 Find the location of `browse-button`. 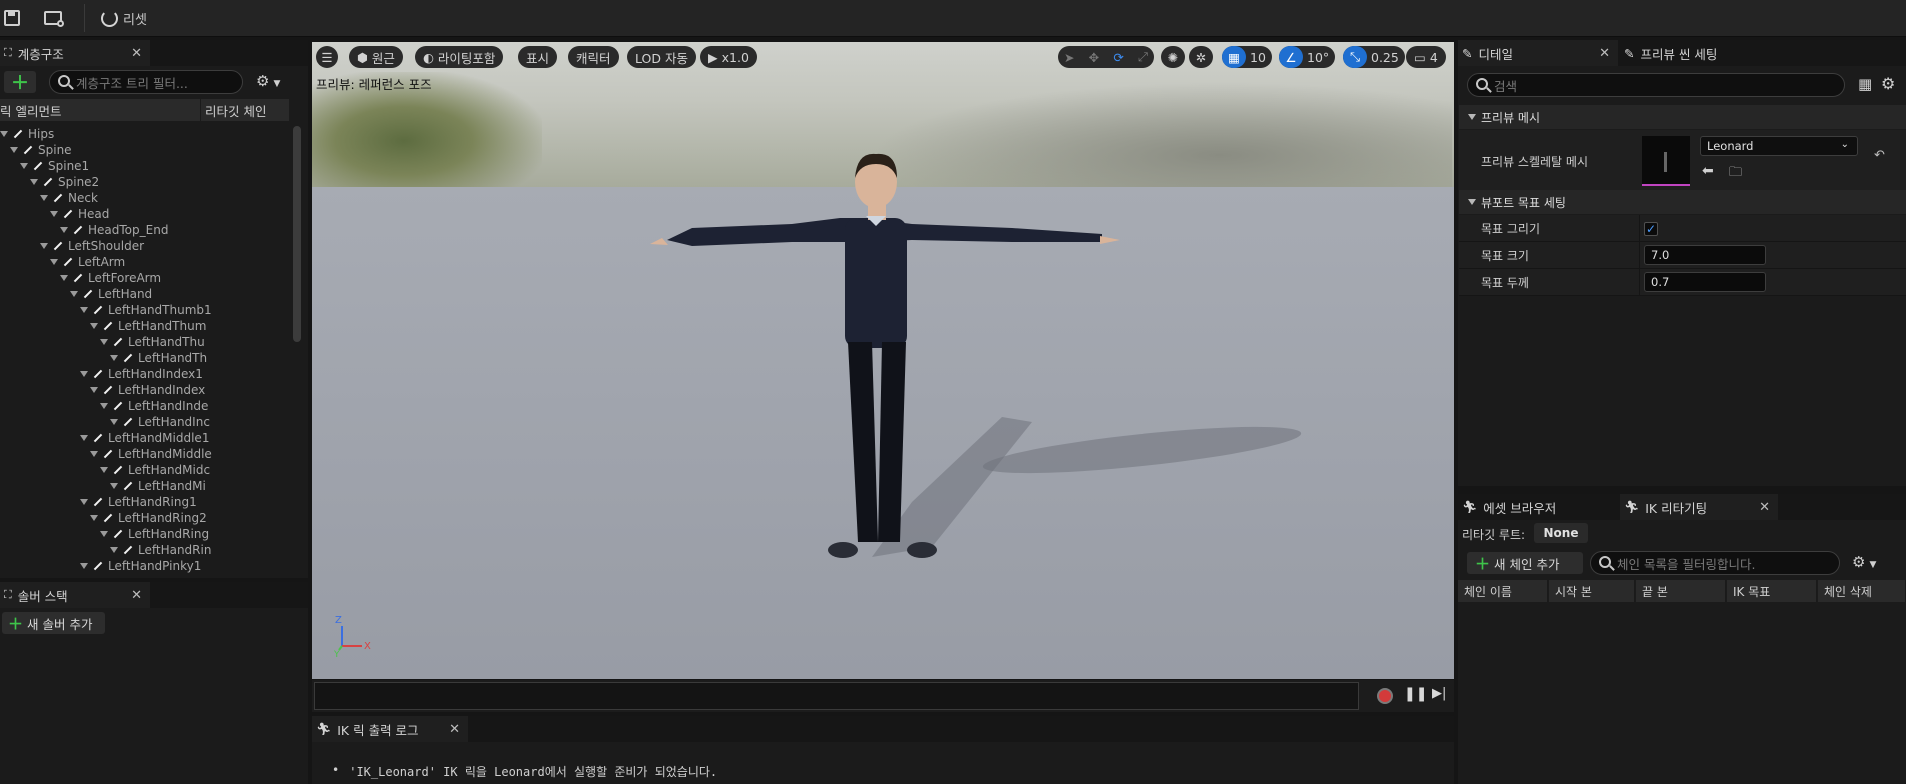

browse-button is located at coordinates (54, 18).